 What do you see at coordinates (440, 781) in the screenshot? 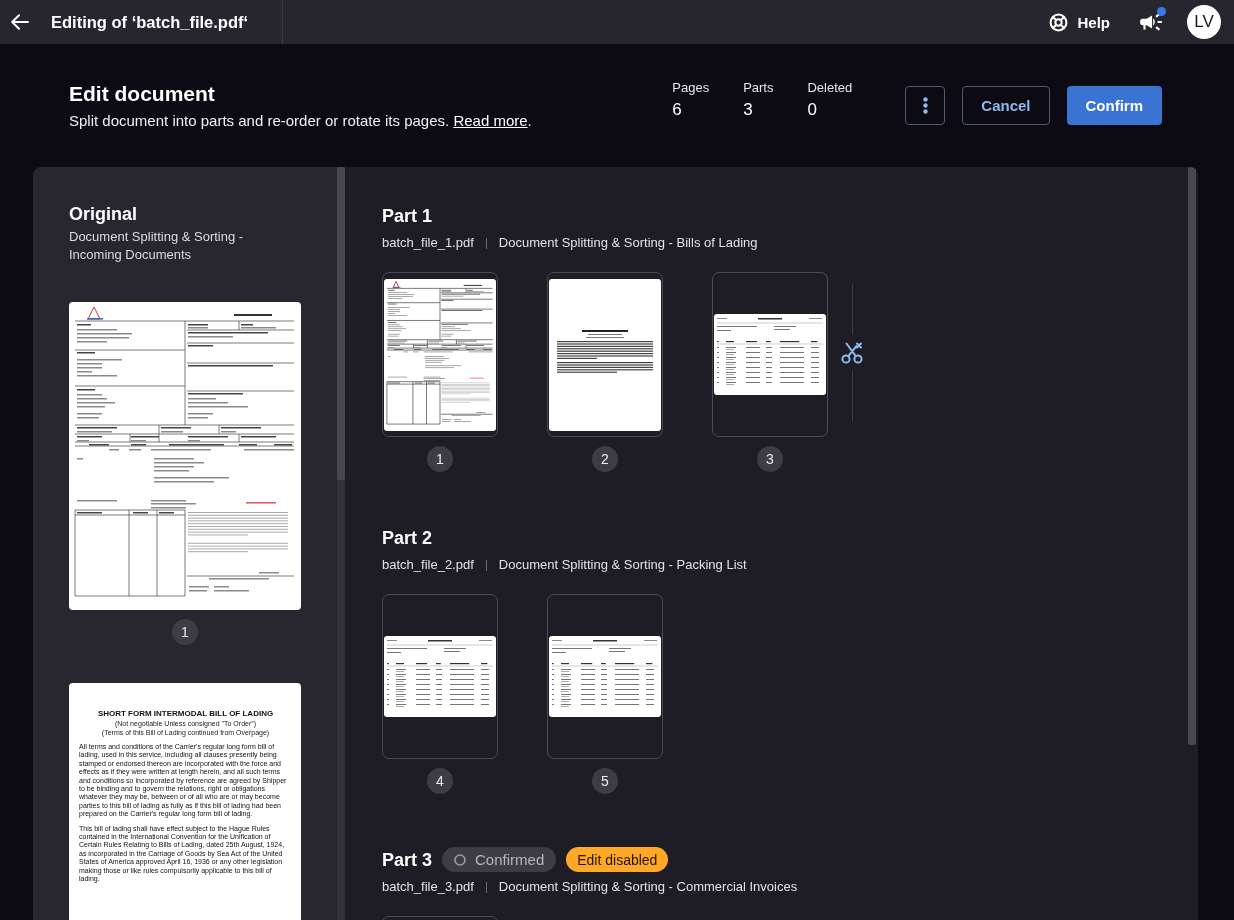
I see `page-number: 4` at bounding box center [440, 781].